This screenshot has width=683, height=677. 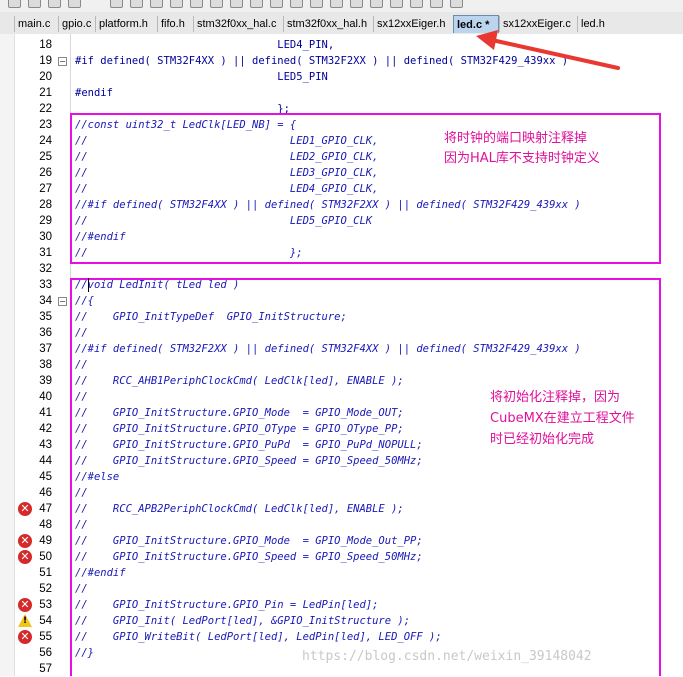 I want to click on red-arrow-annotation, so click(x=548, y=50).